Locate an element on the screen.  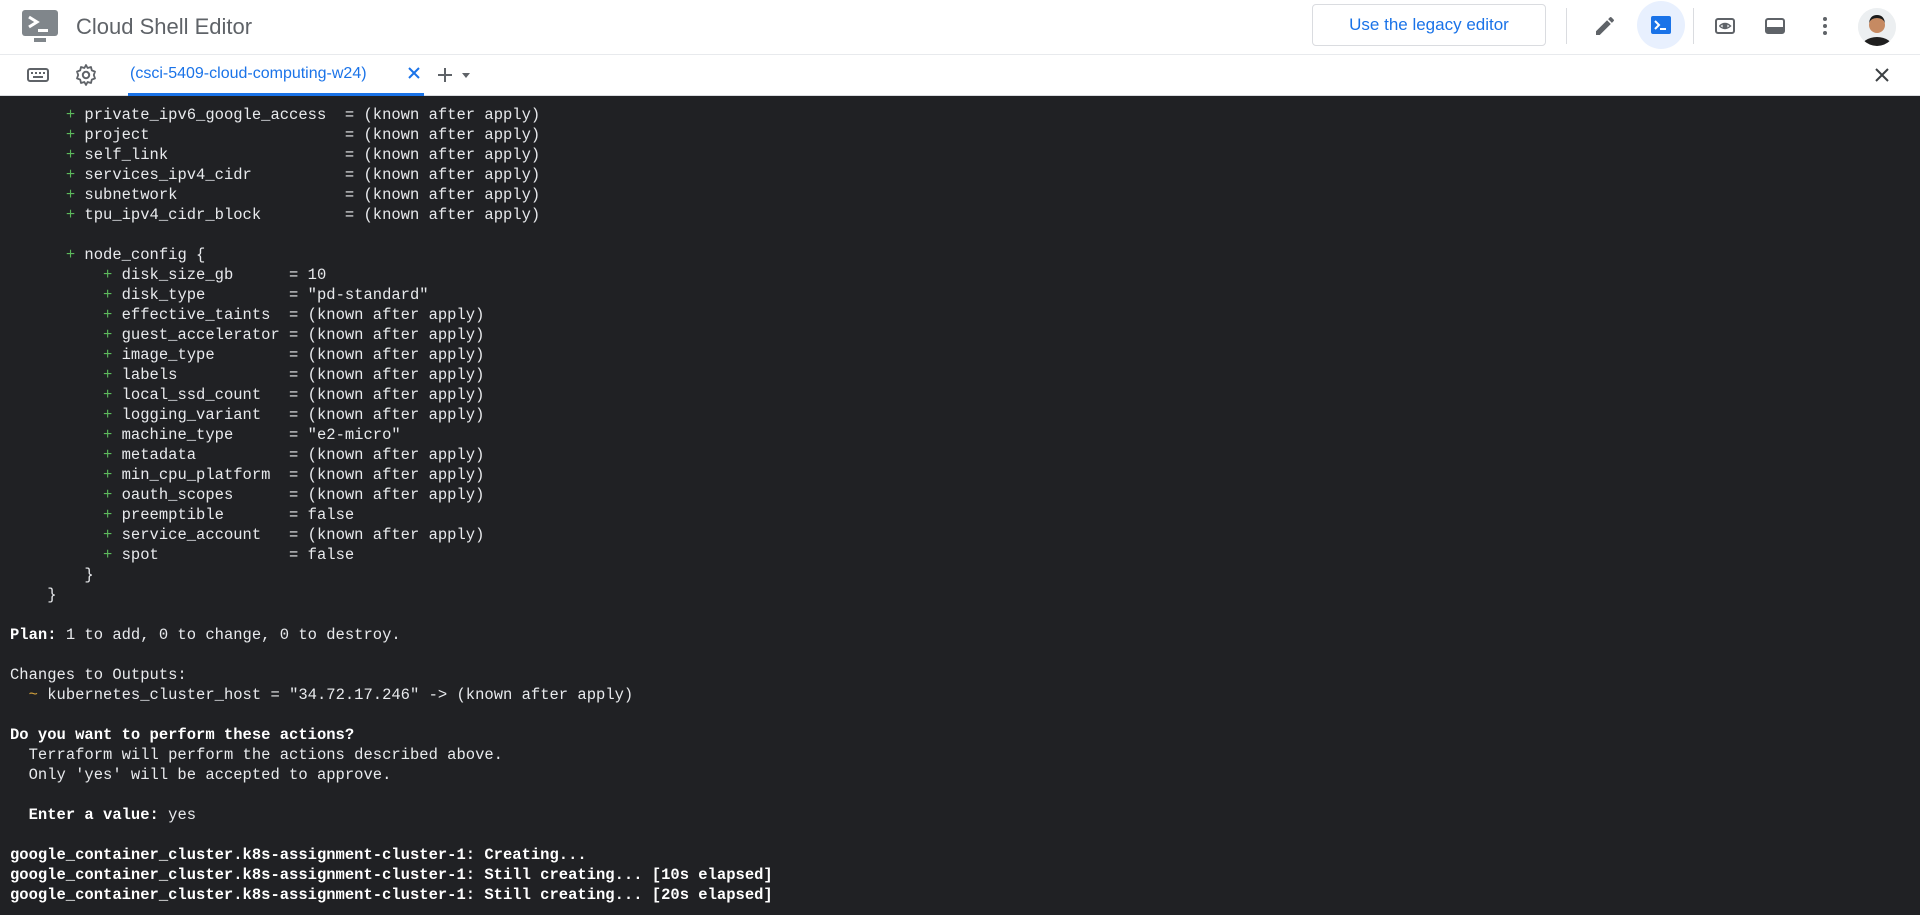
terminal-line: + logging_variant = (known after apply) is located at coordinates (247, 415).